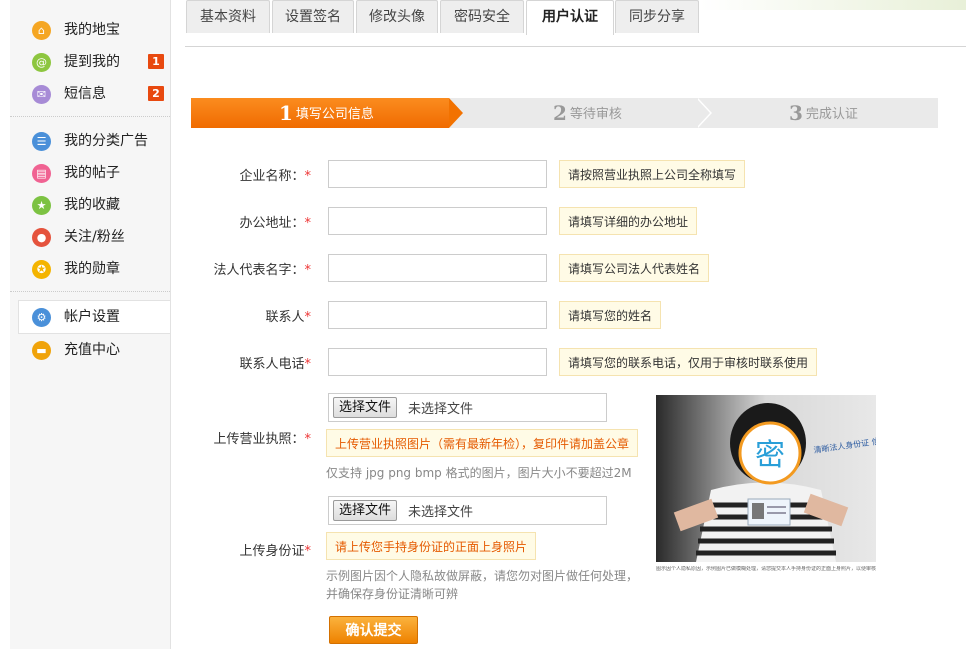 This screenshot has width=966, height=649. What do you see at coordinates (482, 576) in the screenshot?
I see `id-upload-note-1: 示例图片因个人隐私故做屏蔽，请您勿对图片做任何处理，` at bounding box center [482, 576].